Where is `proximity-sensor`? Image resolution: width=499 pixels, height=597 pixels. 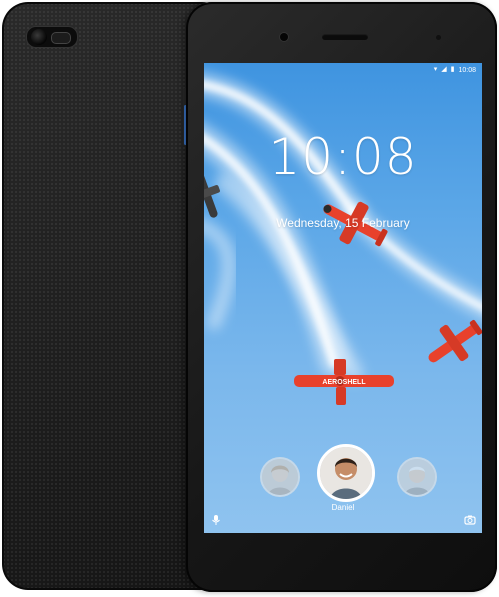 proximity-sensor is located at coordinates (438, 37).